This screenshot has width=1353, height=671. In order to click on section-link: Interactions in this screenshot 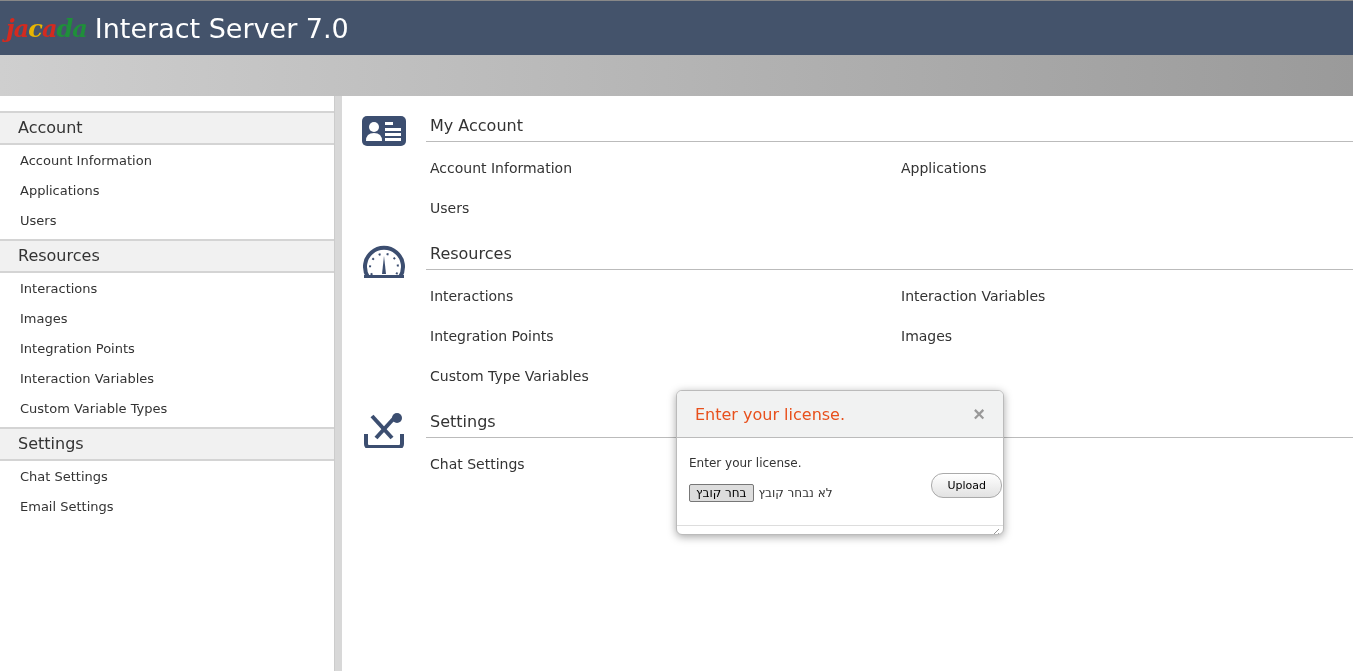, I will do `click(665, 290)`.